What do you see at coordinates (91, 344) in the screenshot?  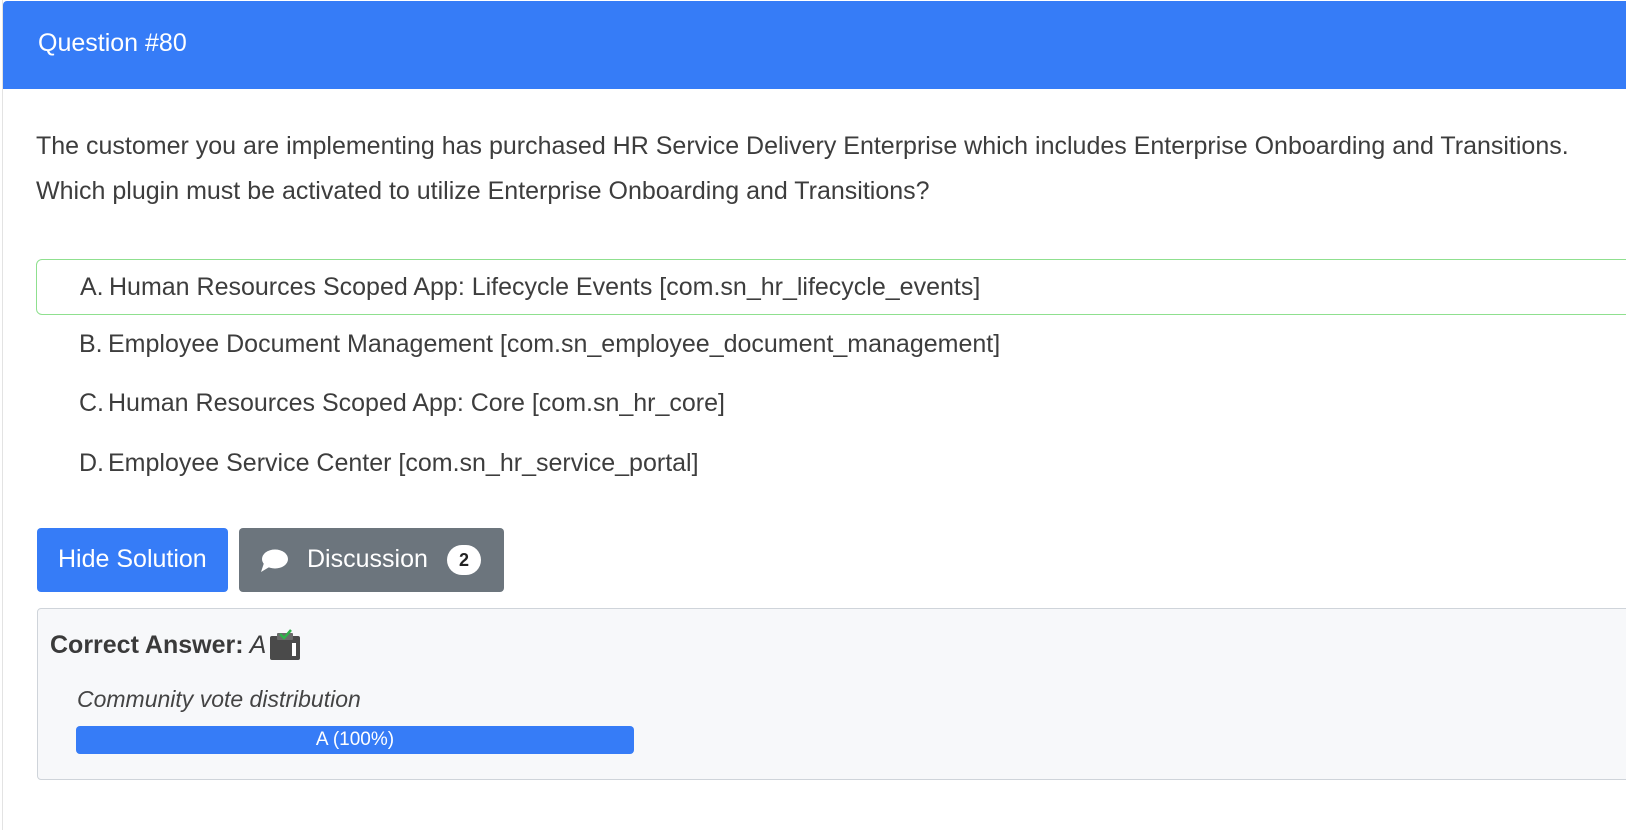 I see `choice-letter: B.` at bounding box center [91, 344].